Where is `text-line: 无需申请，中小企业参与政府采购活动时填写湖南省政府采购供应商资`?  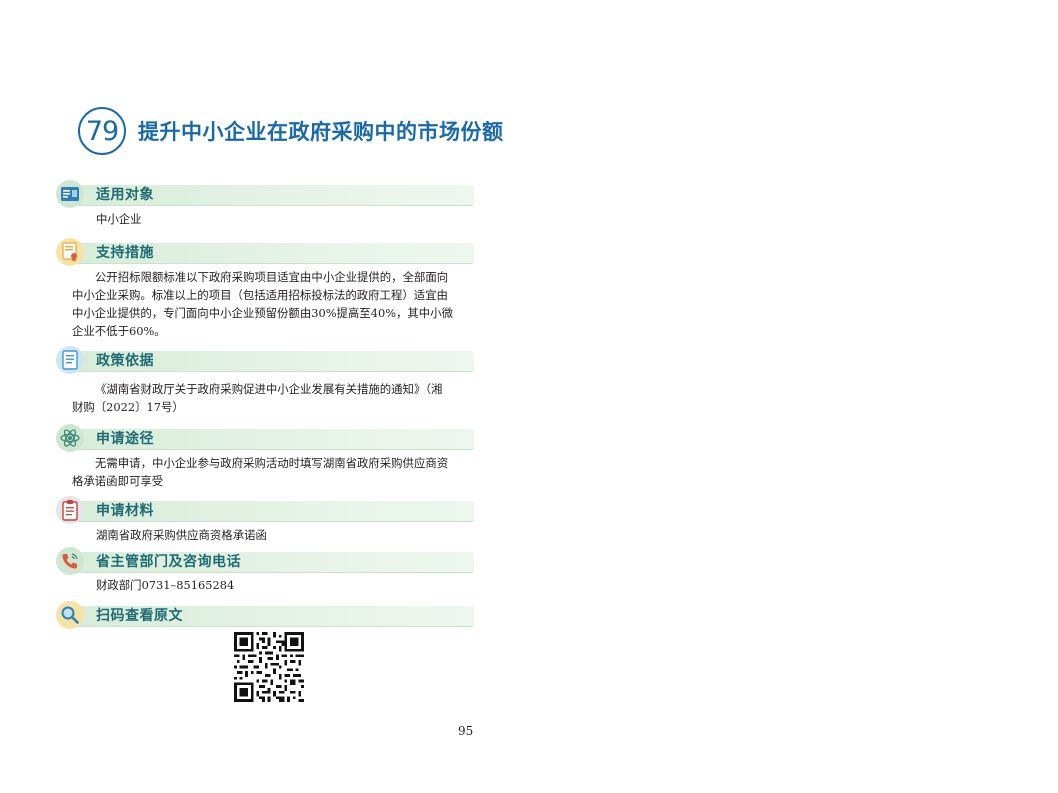 text-line: 无需申请，中小企业参与政府采购活动时填写湖南省政府采购供应商资 is located at coordinates (272, 463).